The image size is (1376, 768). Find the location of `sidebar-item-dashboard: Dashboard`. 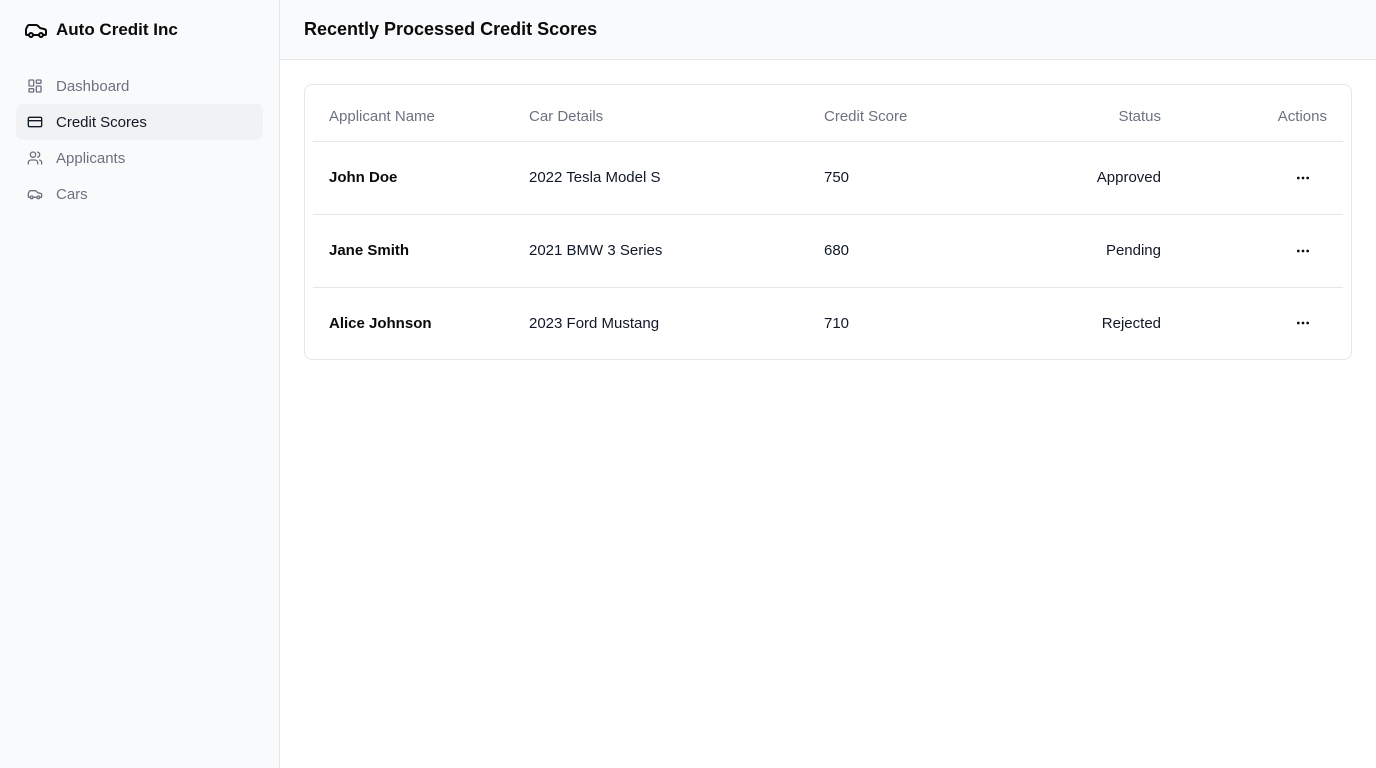

sidebar-item-dashboard: Dashboard is located at coordinates (139, 86).